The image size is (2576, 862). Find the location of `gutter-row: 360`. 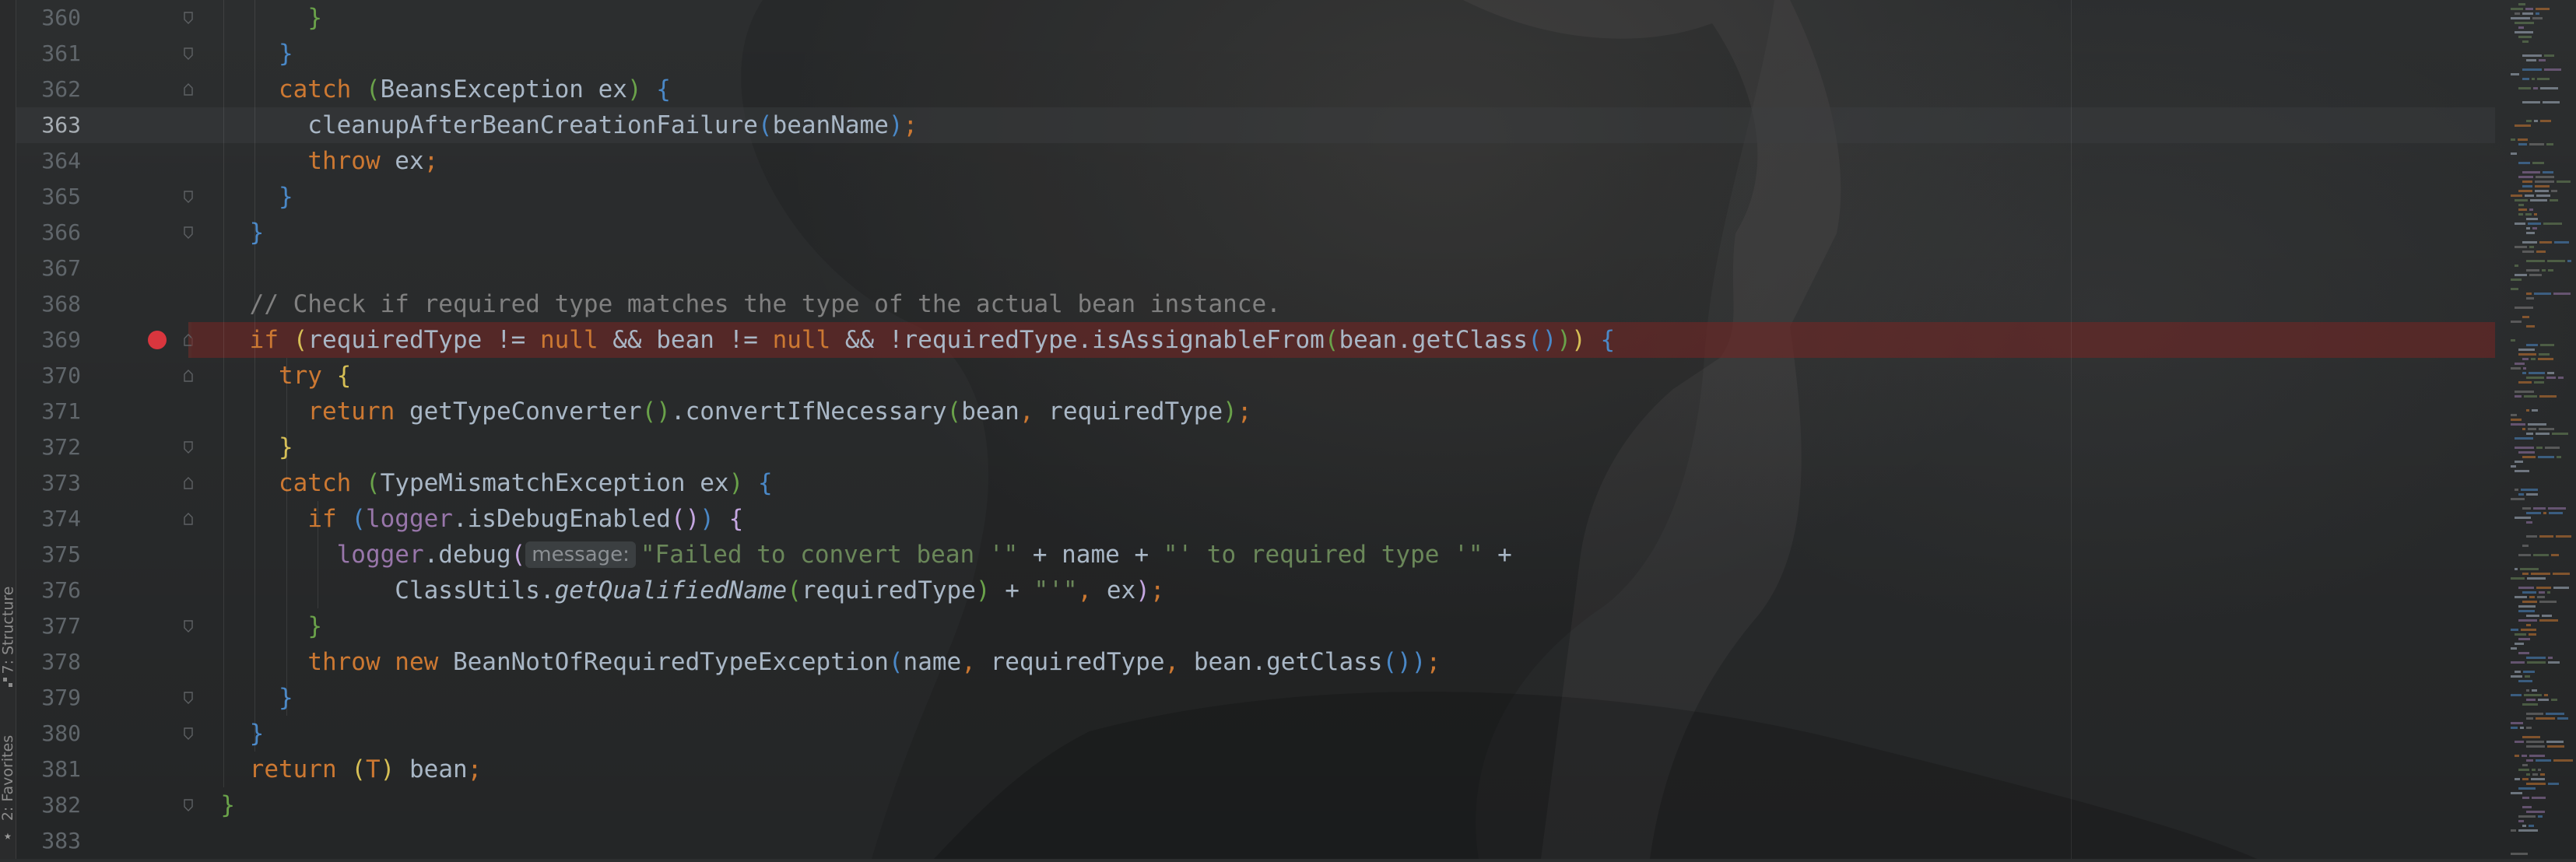

gutter-row: 360 is located at coordinates (105, 18).